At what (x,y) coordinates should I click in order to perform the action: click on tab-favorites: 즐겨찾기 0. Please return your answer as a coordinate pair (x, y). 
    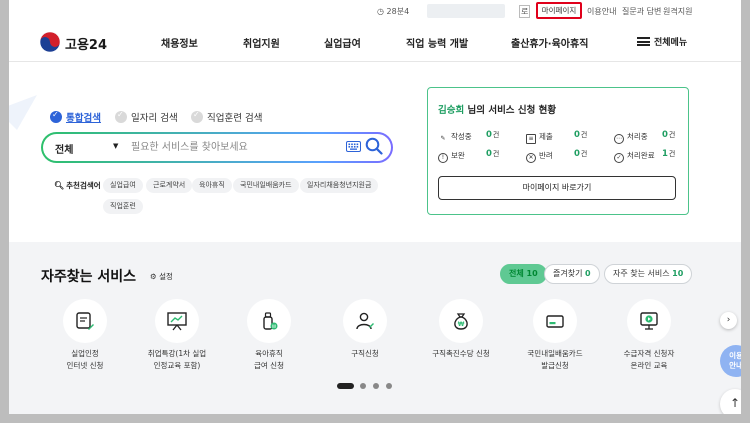
    Looking at the image, I should click on (572, 274).